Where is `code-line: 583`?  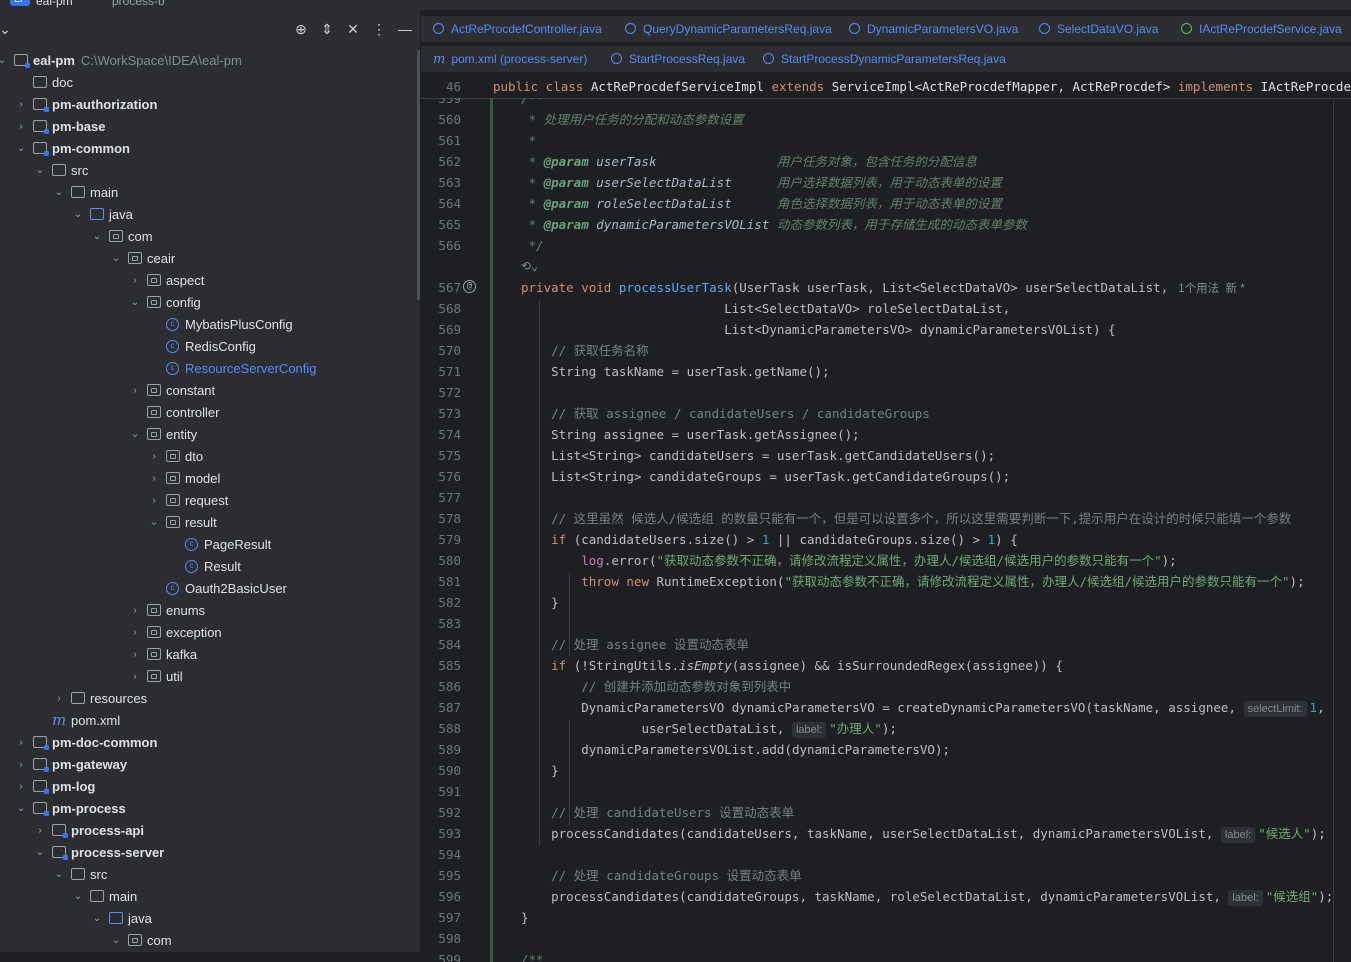 code-line: 583 is located at coordinates (886, 623).